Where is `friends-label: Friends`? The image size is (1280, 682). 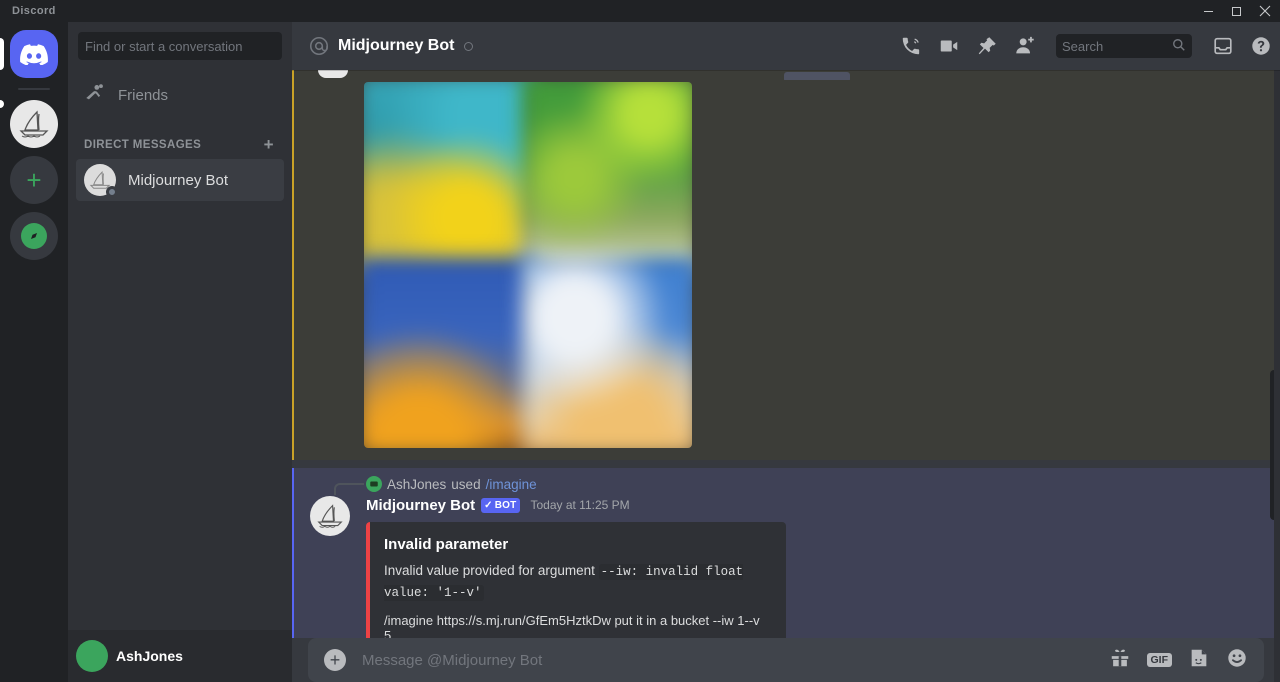 friends-label: Friends is located at coordinates (143, 95).